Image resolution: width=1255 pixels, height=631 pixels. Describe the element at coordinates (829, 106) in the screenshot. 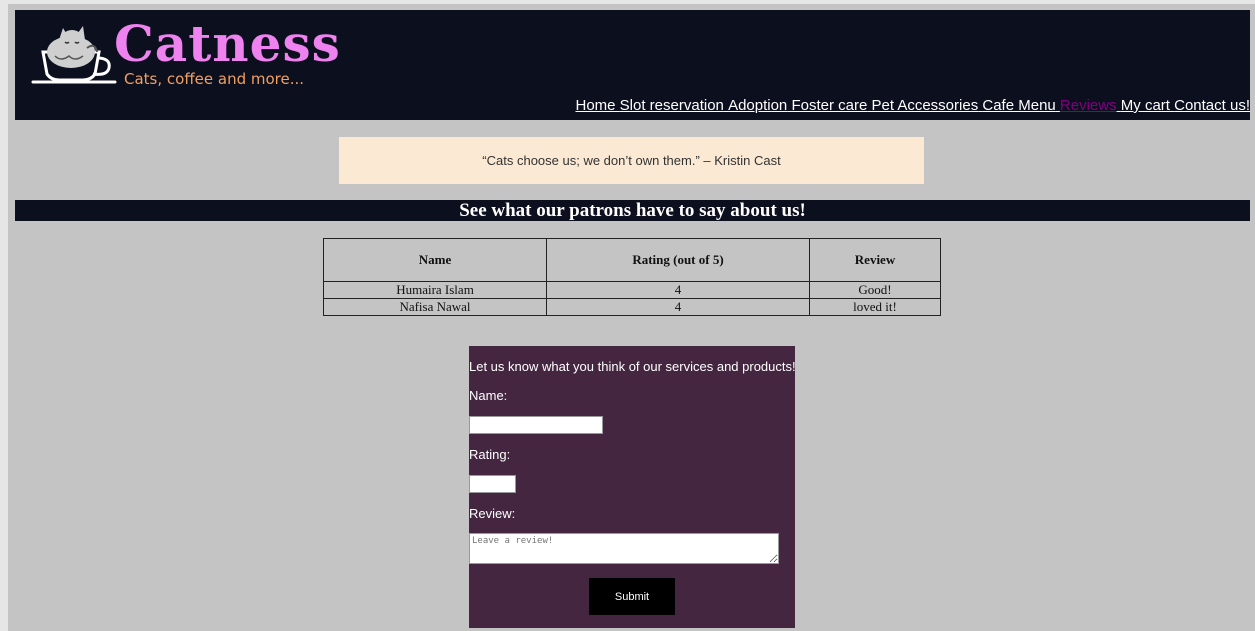

I see `nav-foster-care: Foster care` at that location.